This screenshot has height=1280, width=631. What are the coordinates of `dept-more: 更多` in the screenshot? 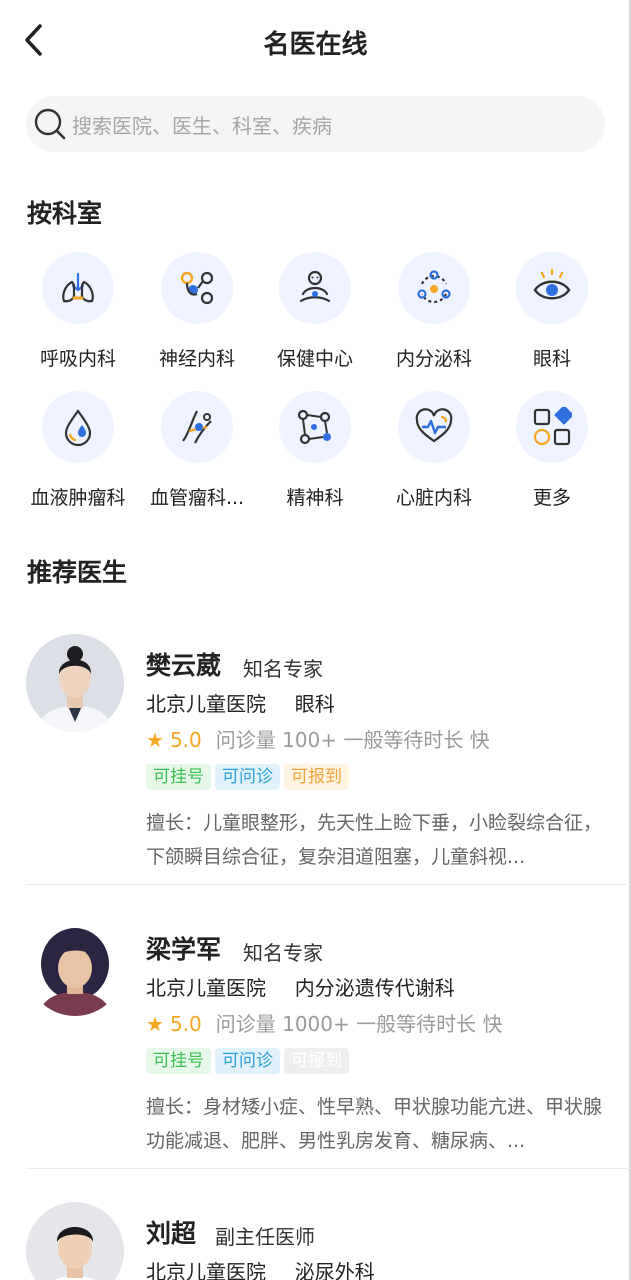 It's located at (552, 454).